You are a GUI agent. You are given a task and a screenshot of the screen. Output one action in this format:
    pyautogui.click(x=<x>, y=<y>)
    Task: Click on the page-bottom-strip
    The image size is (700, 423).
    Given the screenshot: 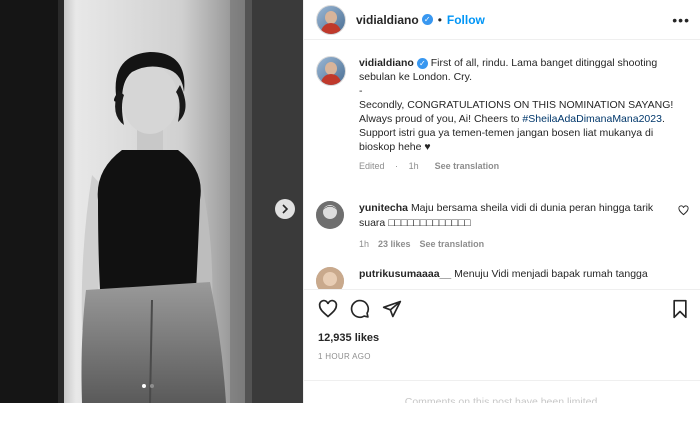 What is the action you would take?
    pyautogui.click(x=350, y=408)
    